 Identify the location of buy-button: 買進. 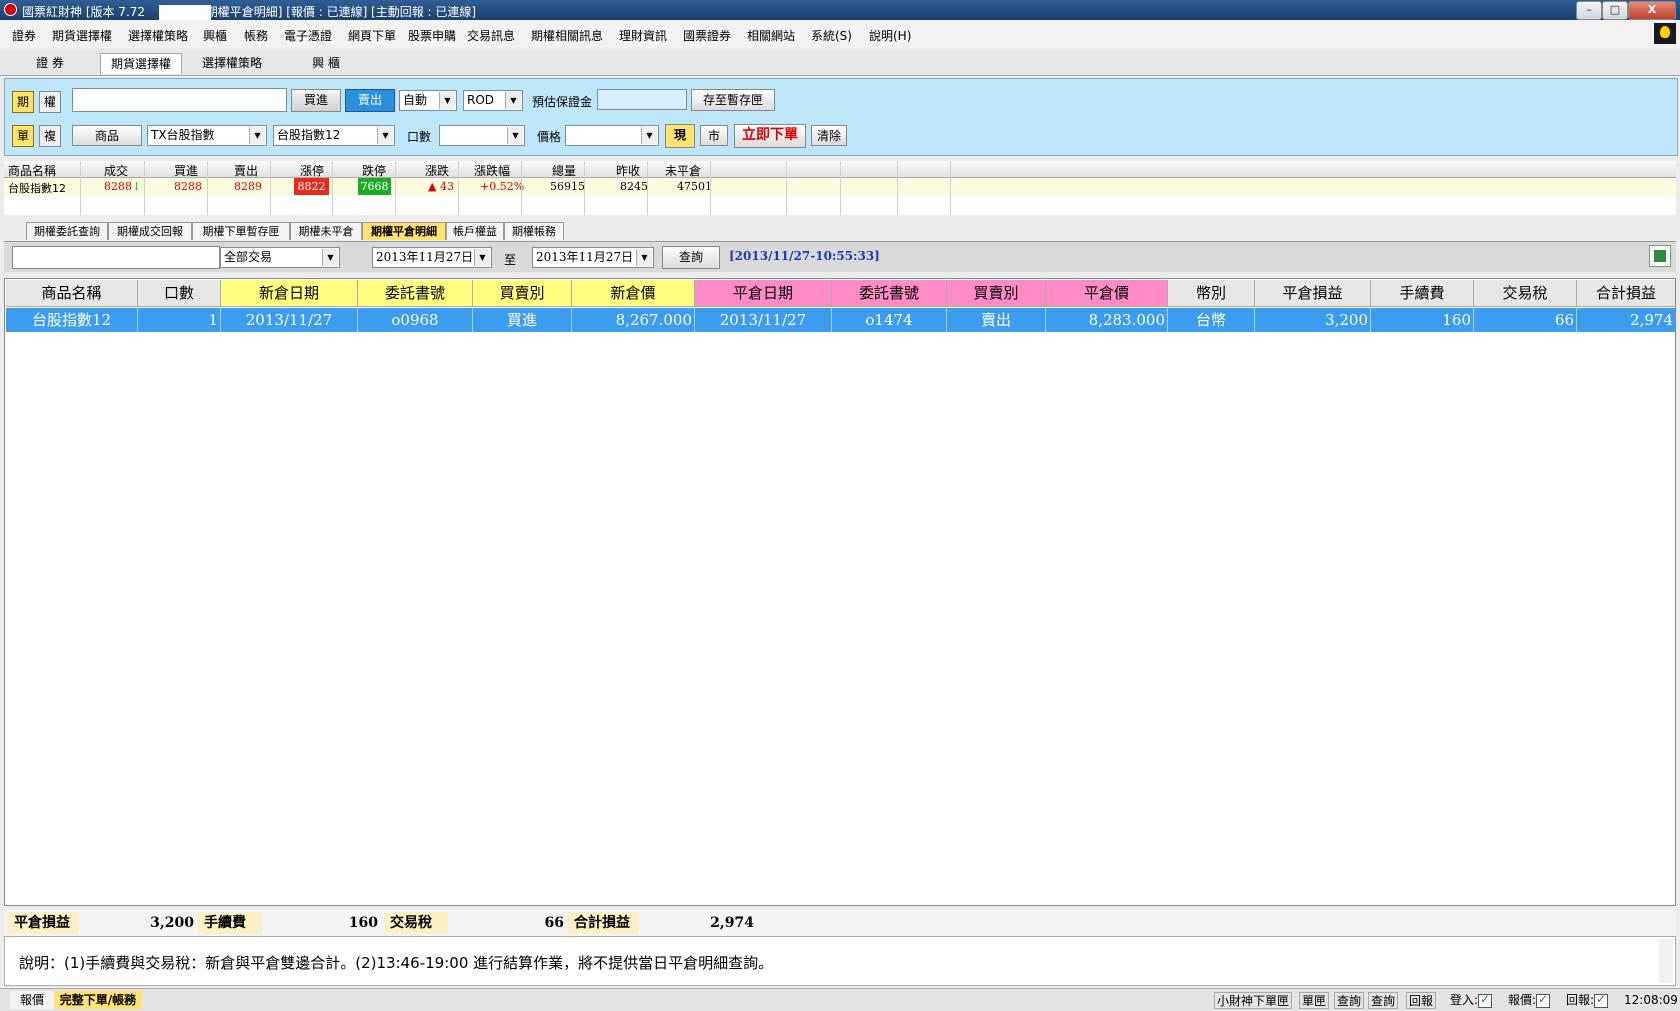
(316, 100).